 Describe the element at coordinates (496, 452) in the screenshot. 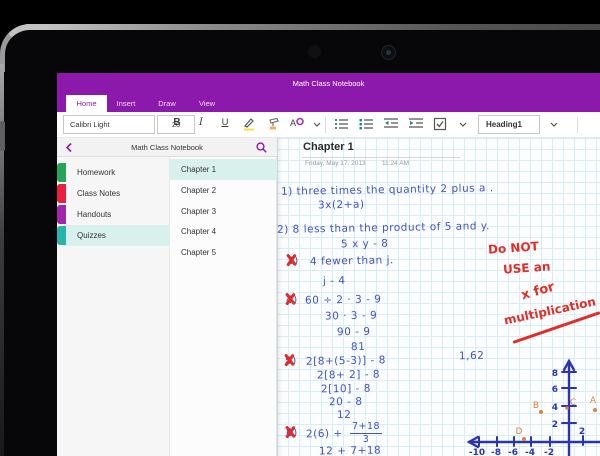

I see `x-tick-label: -8` at that location.